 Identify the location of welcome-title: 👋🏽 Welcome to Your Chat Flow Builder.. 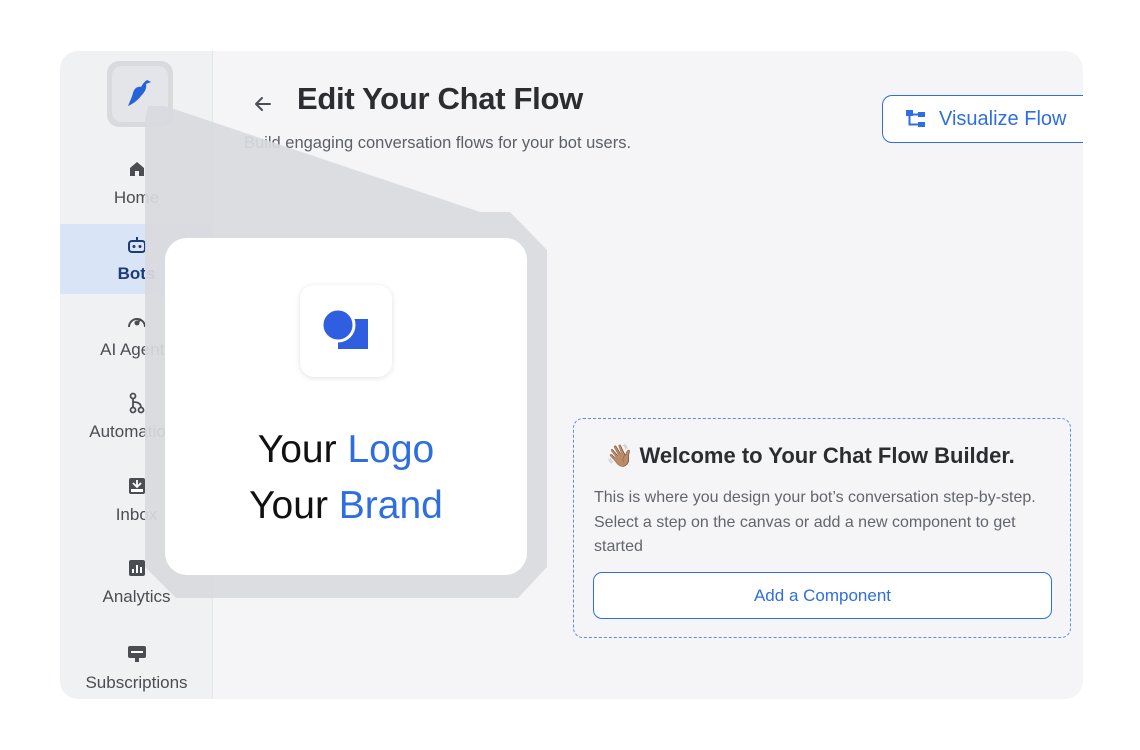
(810, 456).